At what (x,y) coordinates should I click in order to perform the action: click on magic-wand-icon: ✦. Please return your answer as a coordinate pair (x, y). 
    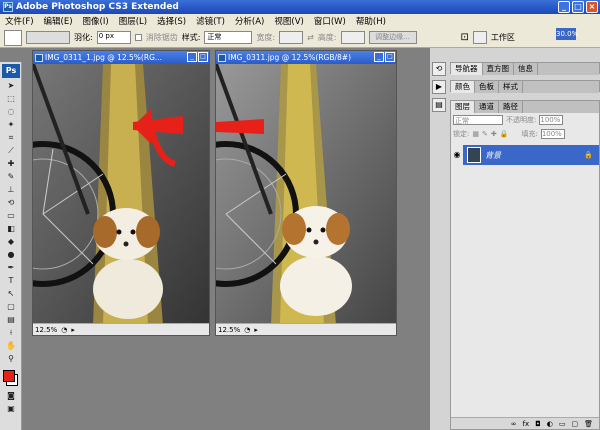
    Looking at the image, I should click on (11, 124).